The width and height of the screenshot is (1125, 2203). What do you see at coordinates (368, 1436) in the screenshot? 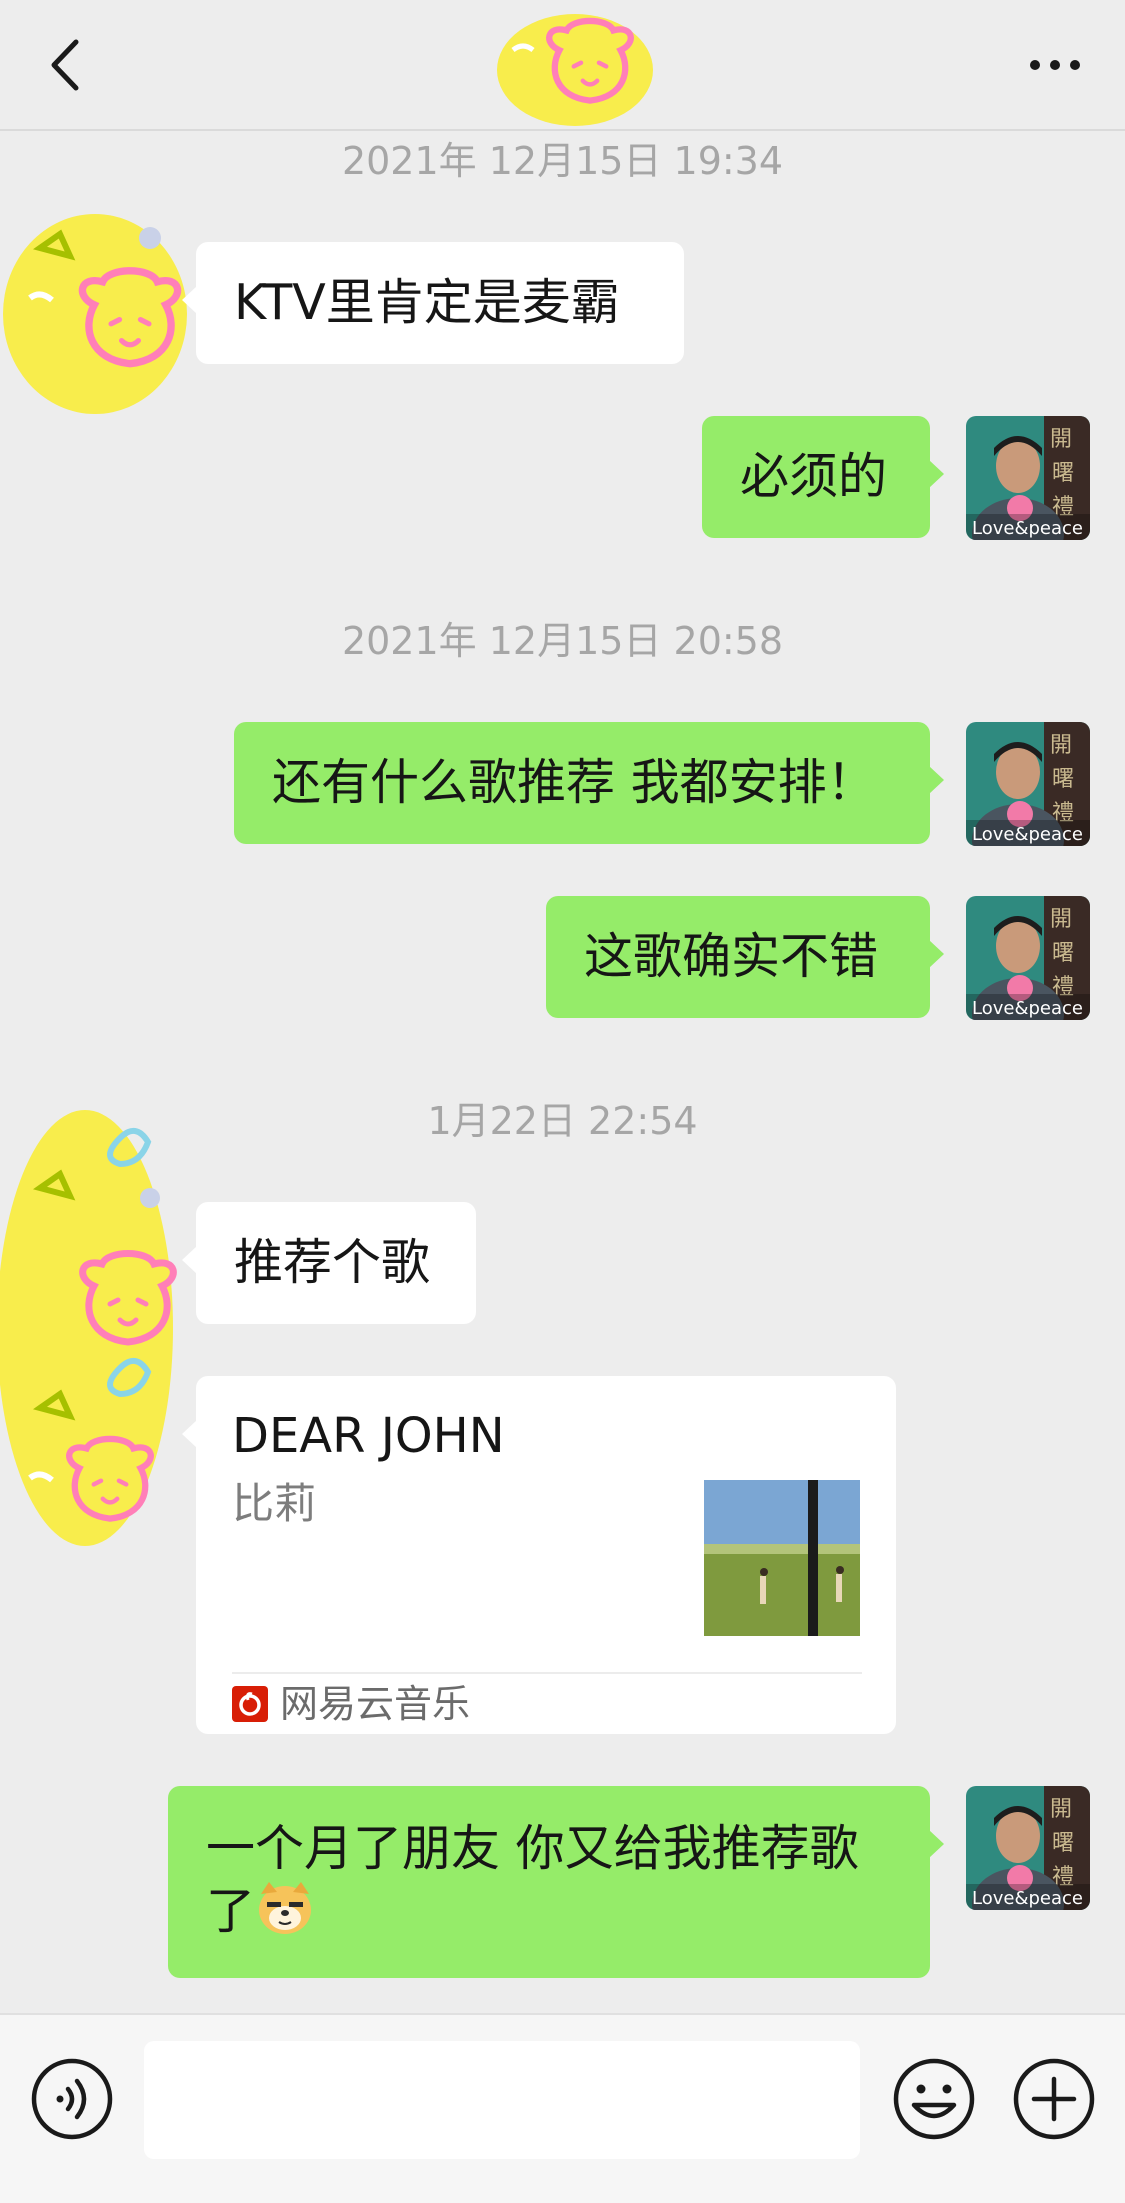
I see `song-title: DEAR JOHN` at bounding box center [368, 1436].